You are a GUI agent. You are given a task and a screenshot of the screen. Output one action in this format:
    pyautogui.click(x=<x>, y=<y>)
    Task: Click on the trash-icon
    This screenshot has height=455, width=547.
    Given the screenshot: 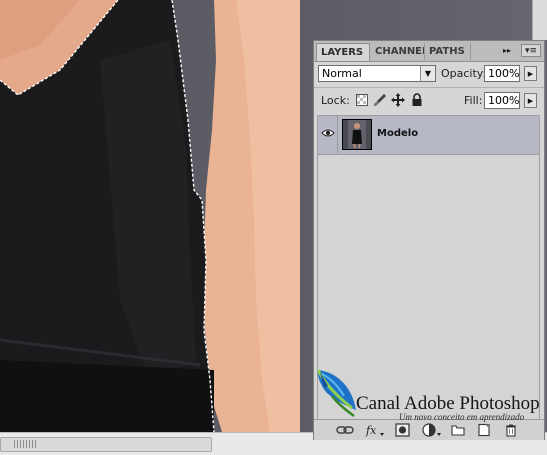 What is the action you would take?
    pyautogui.click(x=511, y=430)
    